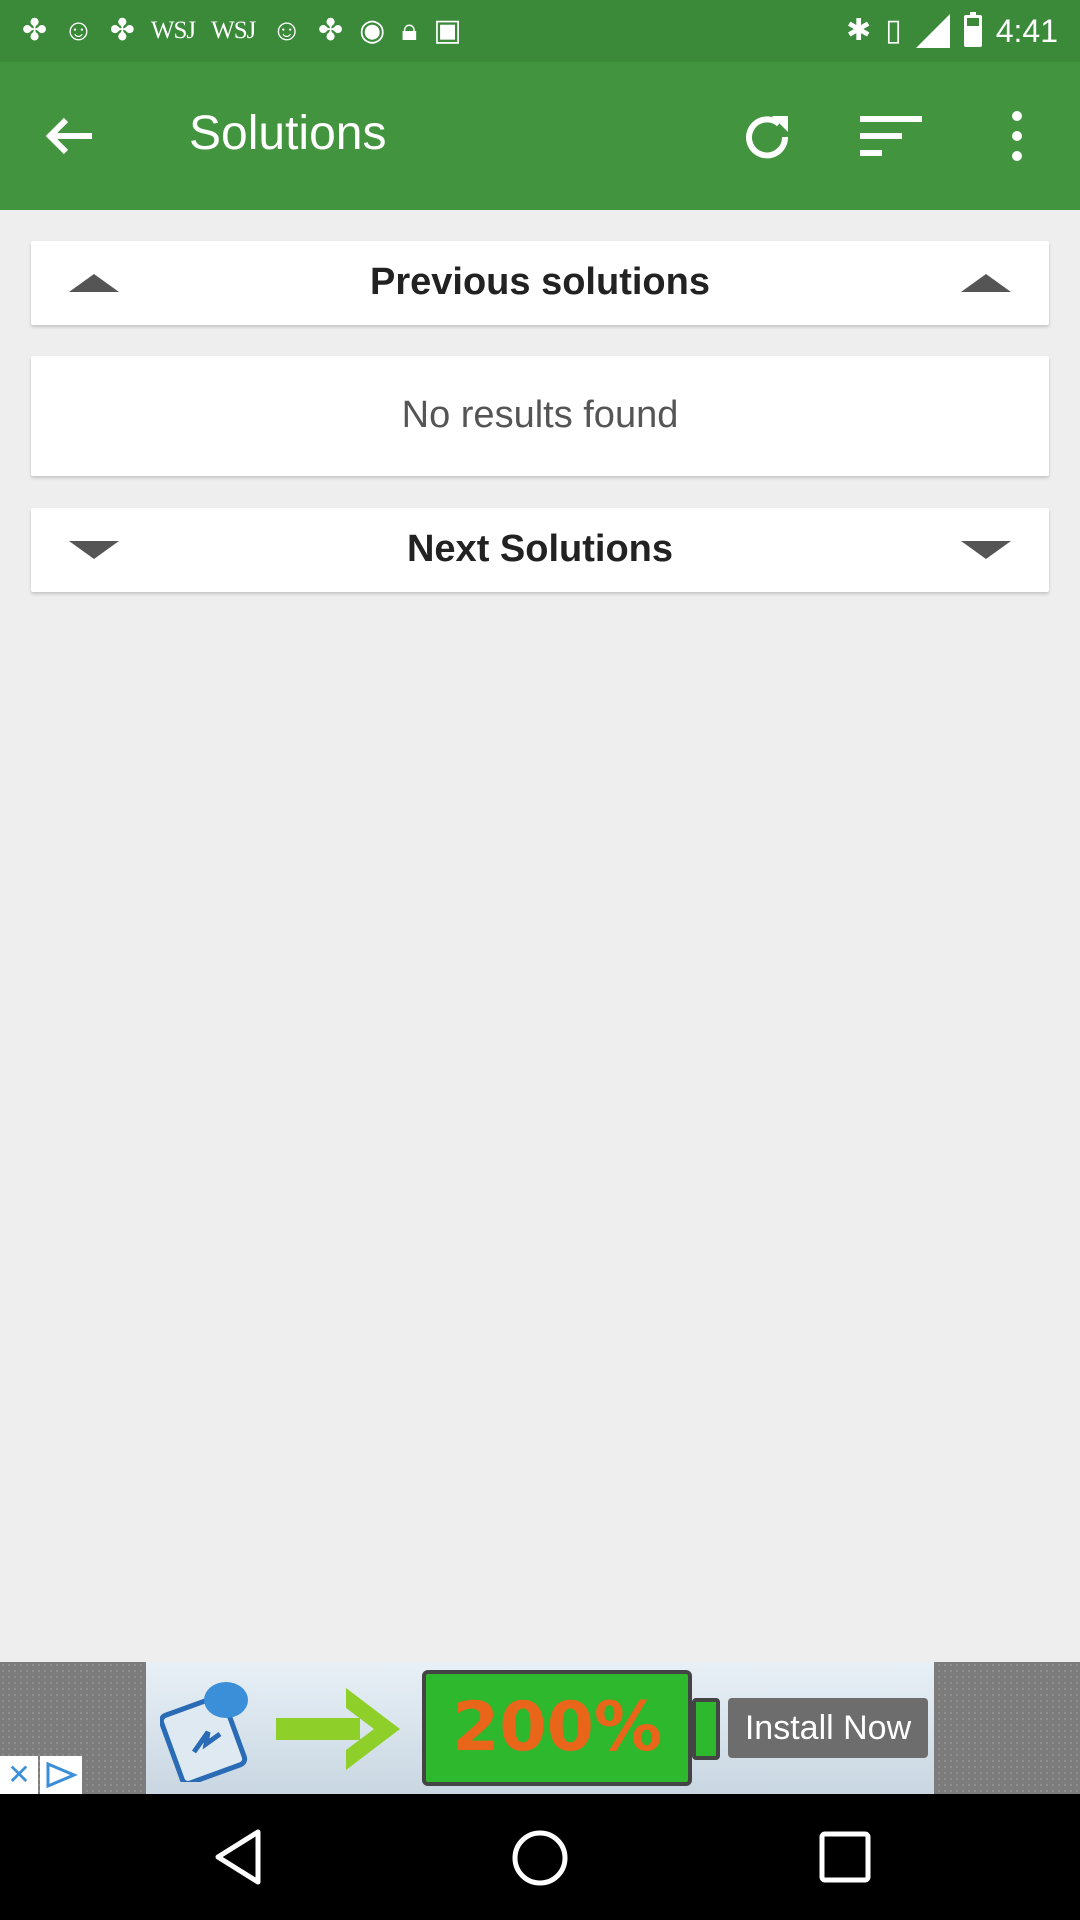 The image size is (1080, 1920). What do you see at coordinates (859, 30) in the screenshot?
I see `bluetooth-icon: ✱` at bounding box center [859, 30].